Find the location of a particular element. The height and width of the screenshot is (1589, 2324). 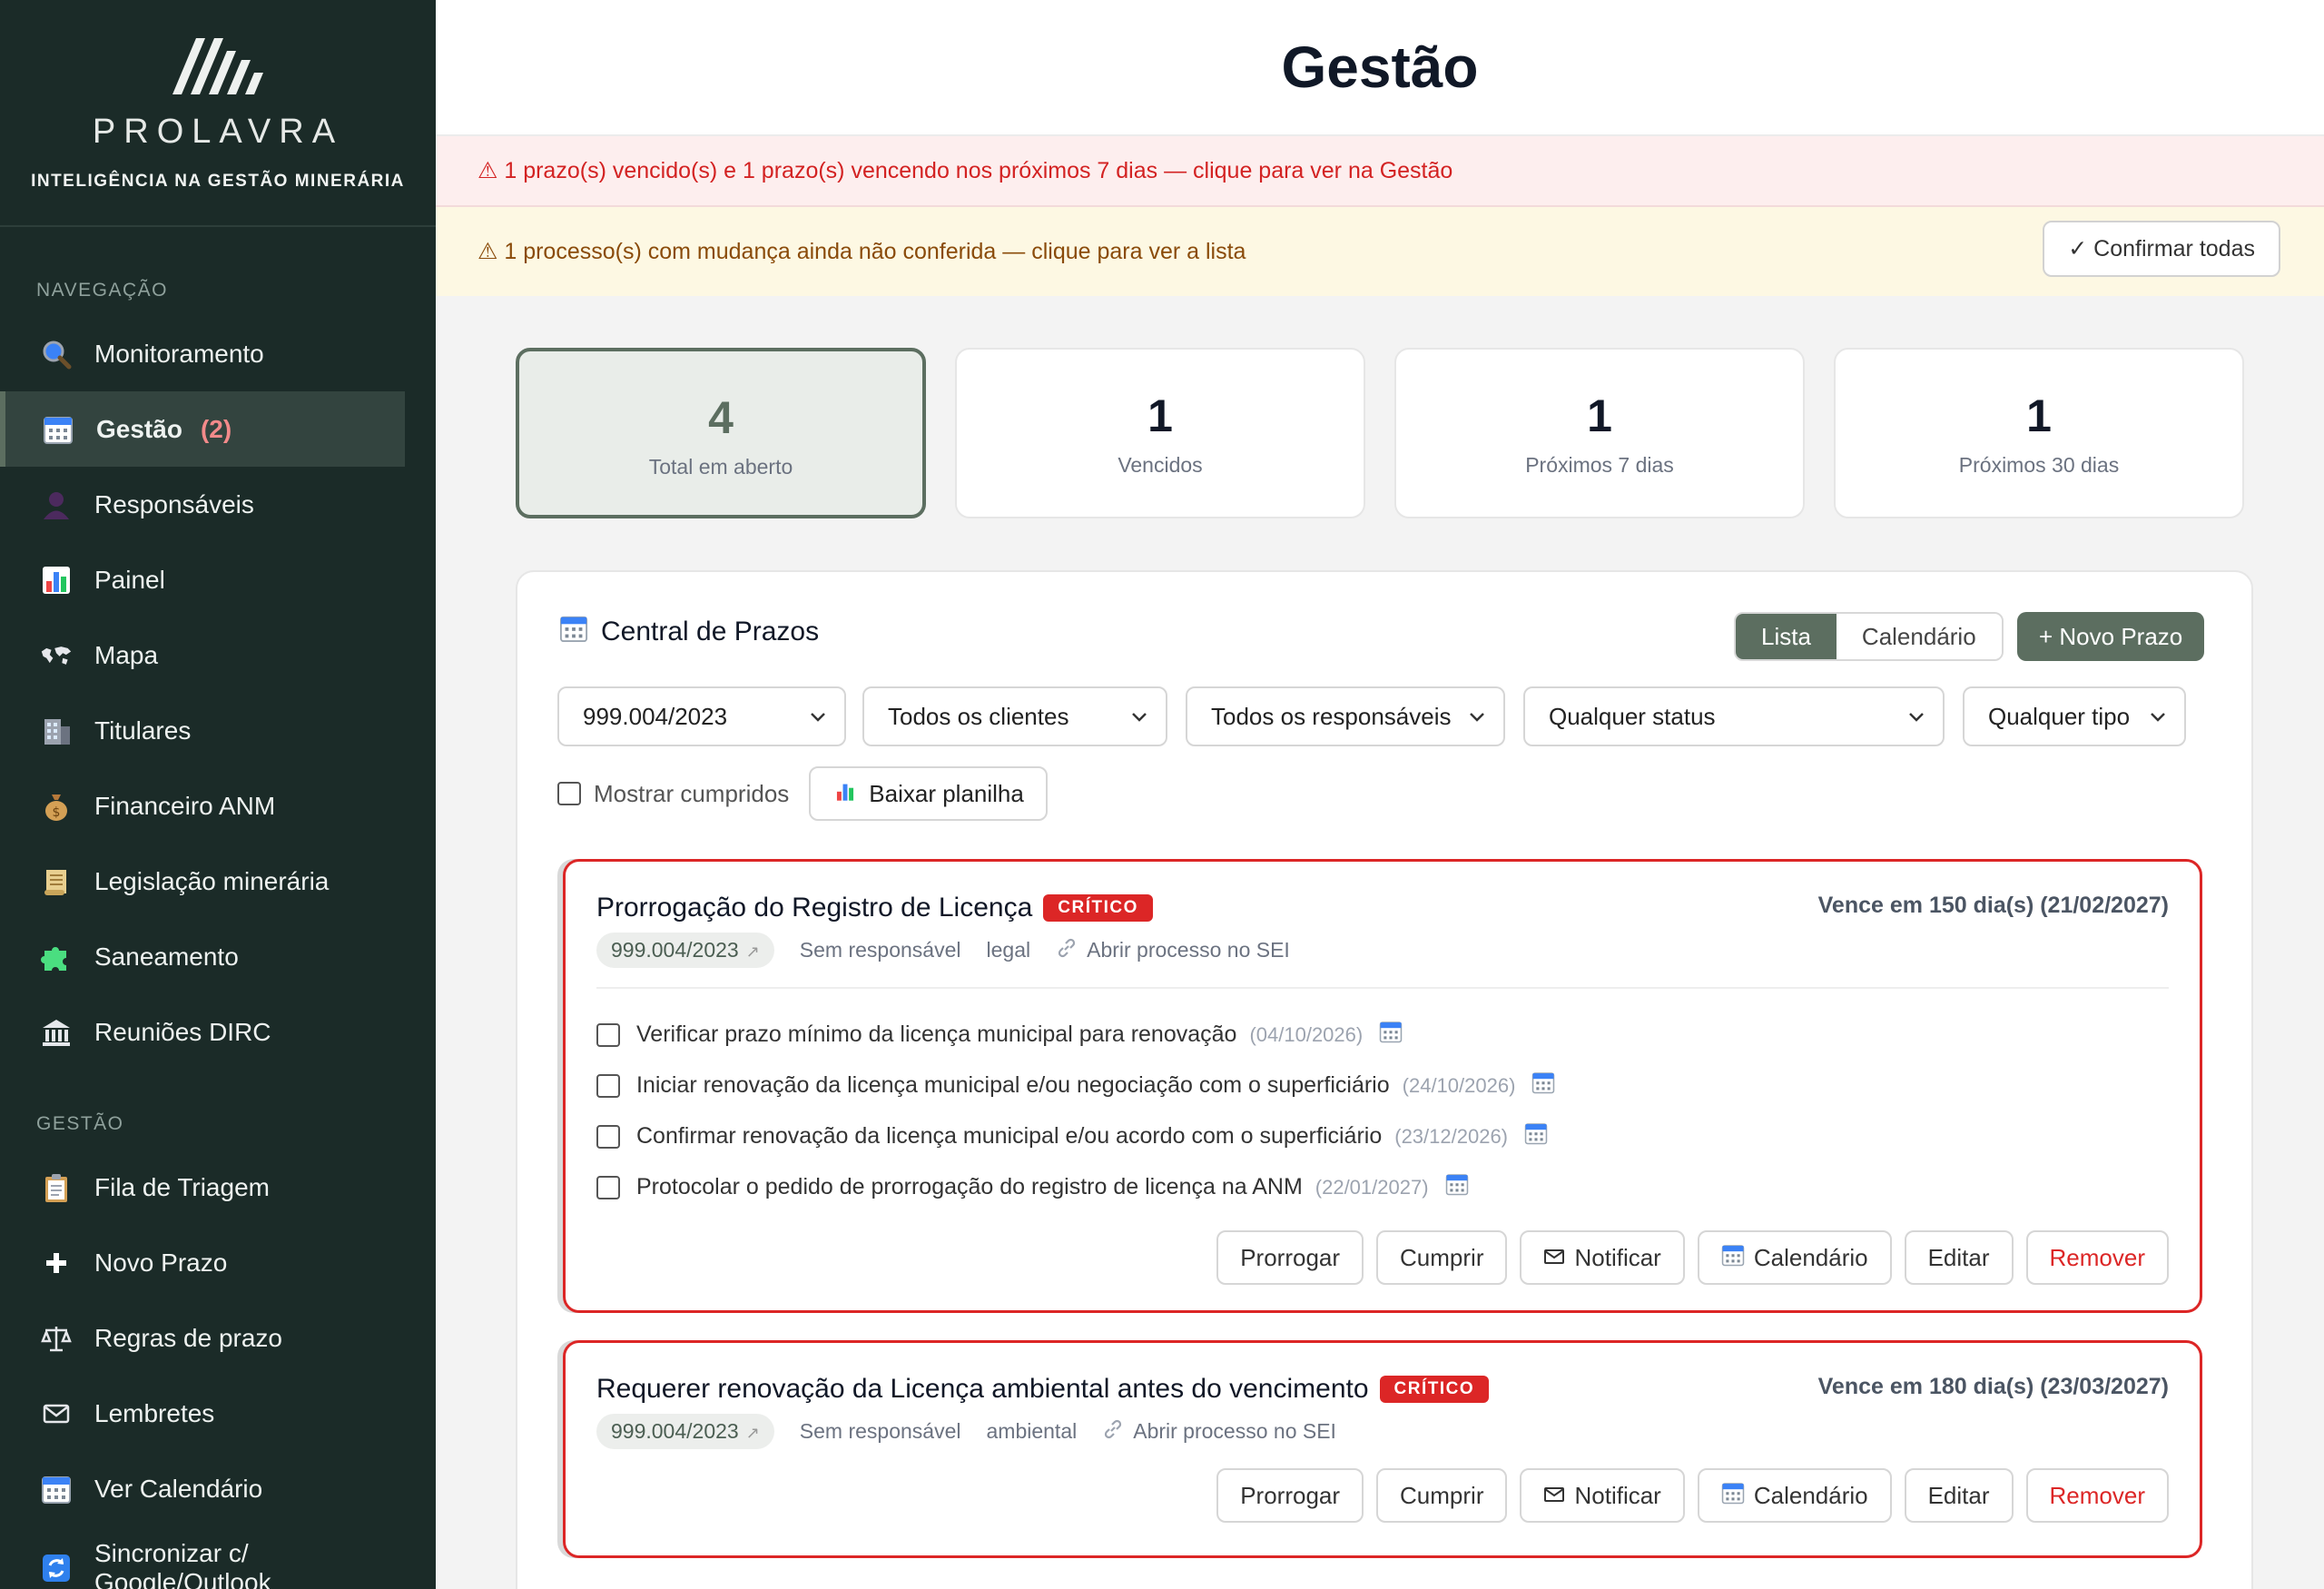

sidebar-item-label: Financeiro ANM is located at coordinates (185, 805).